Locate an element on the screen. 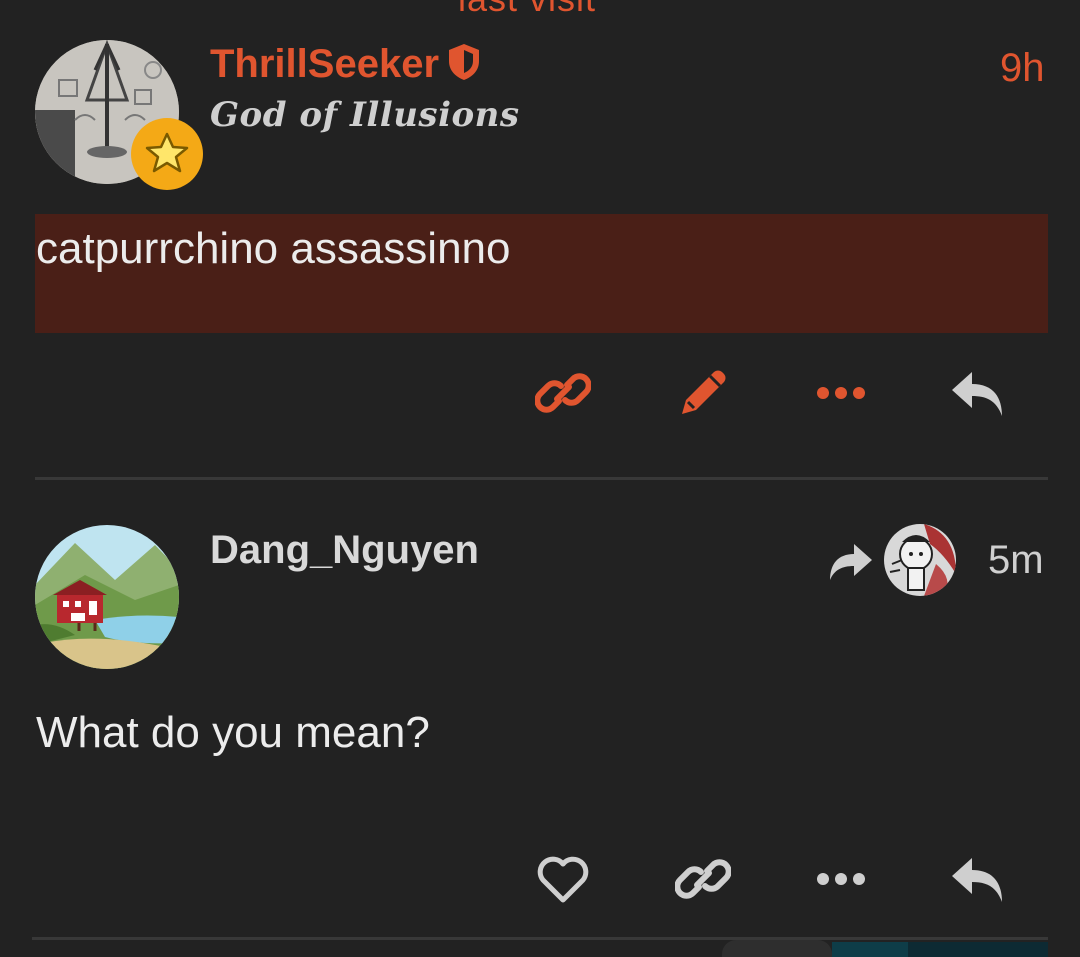 The image size is (1080, 957). like-button is located at coordinates (563, 879).